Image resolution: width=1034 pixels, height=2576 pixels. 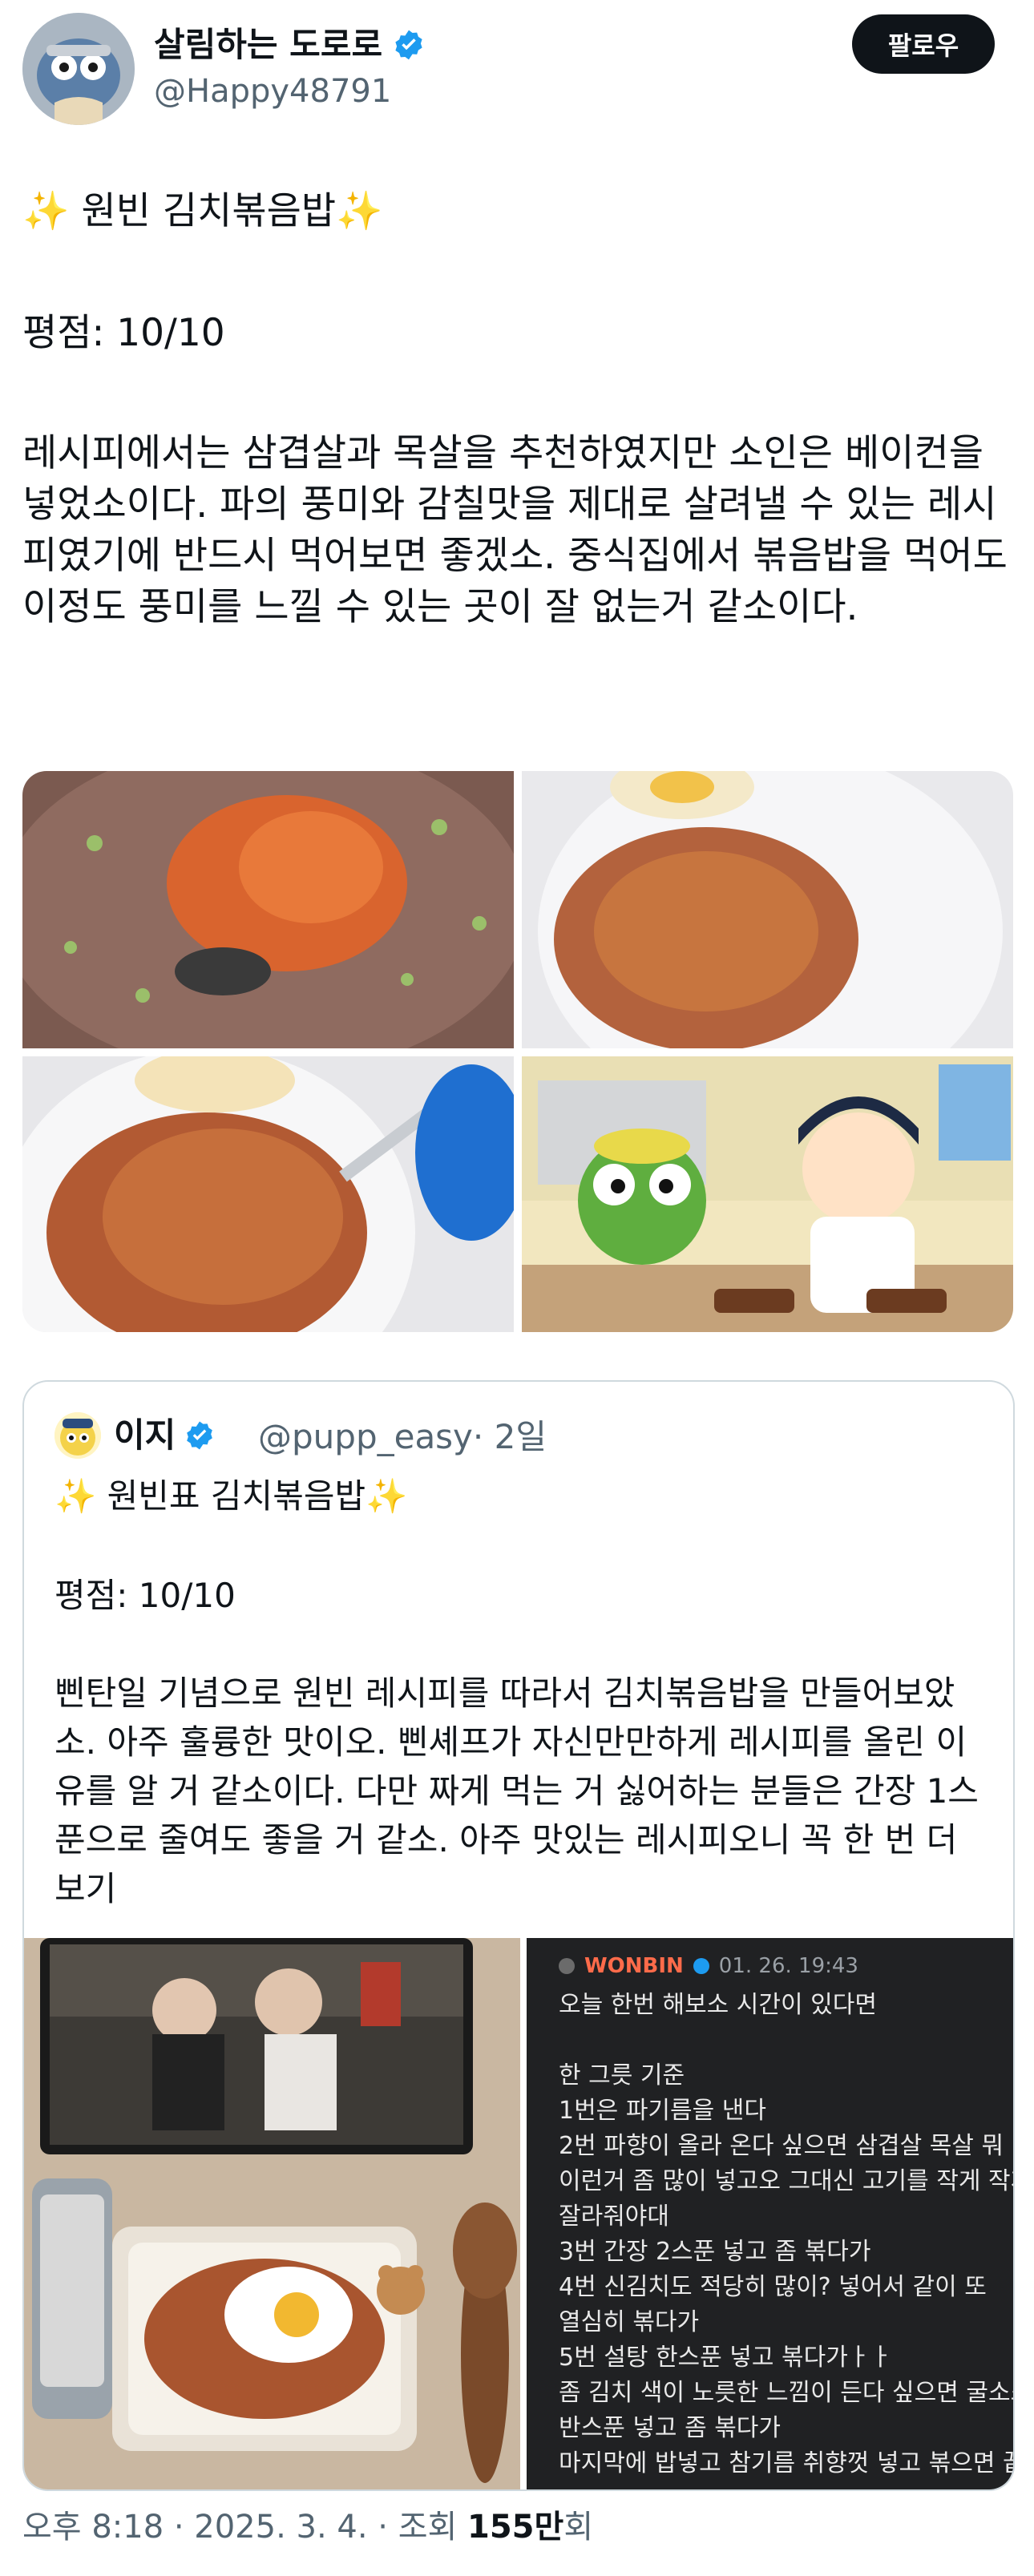 What do you see at coordinates (202, 211) in the screenshot?
I see `tweet-title: ✨ 원빈 김치볶음밥✨` at bounding box center [202, 211].